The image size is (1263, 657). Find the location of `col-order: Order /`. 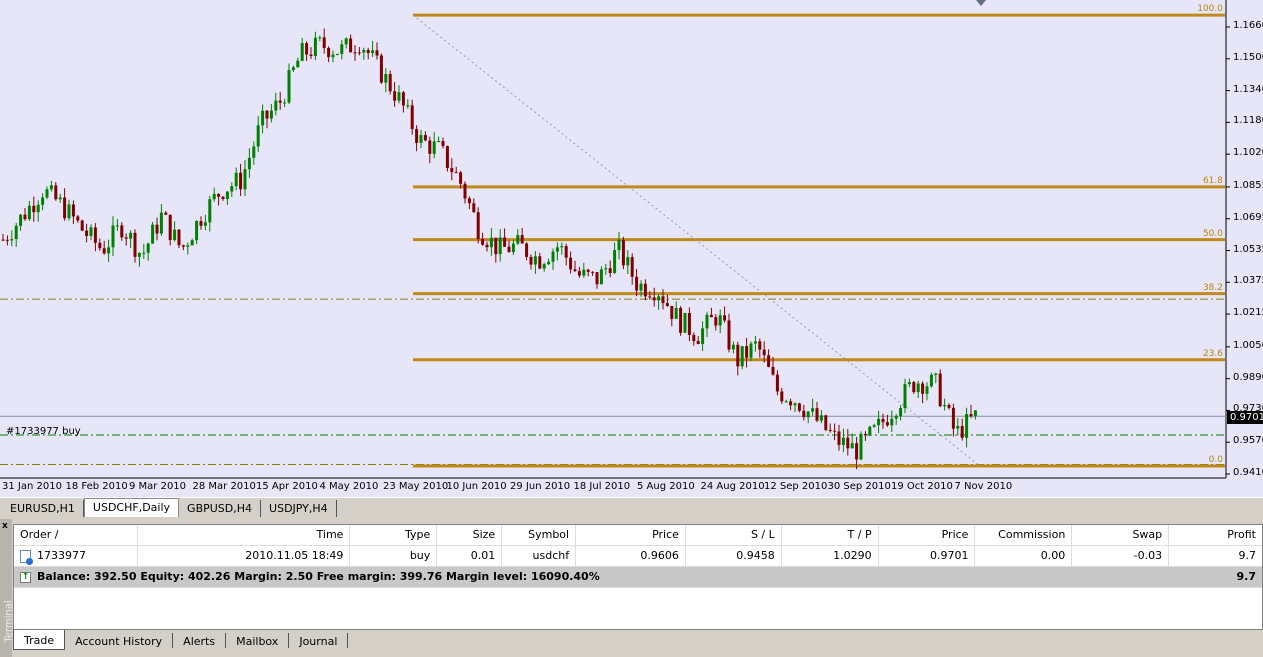

col-order: Order / is located at coordinates (76, 535).